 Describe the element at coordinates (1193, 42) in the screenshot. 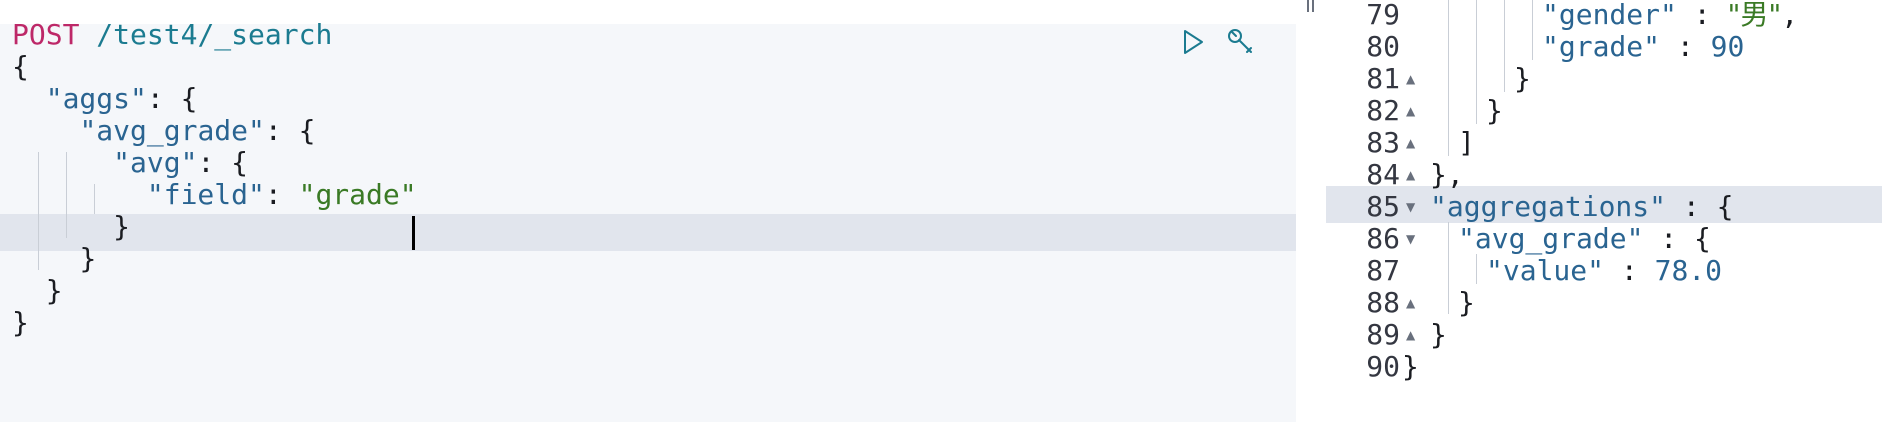

I see `play-icon` at that location.